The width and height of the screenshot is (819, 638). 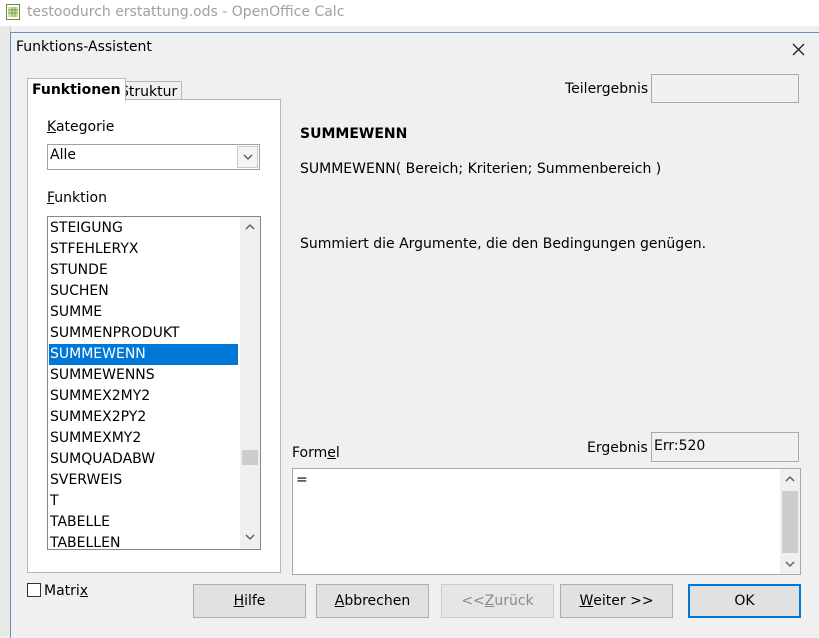 What do you see at coordinates (143, 501) in the screenshot?
I see `list-item: T` at bounding box center [143, 501].